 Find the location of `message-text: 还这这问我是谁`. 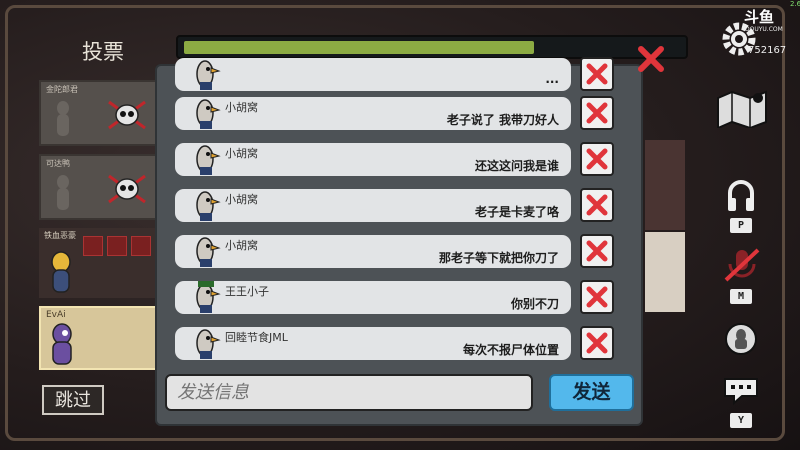

message-text: 还这这问我是谁 is located at coordinates (516, 166).